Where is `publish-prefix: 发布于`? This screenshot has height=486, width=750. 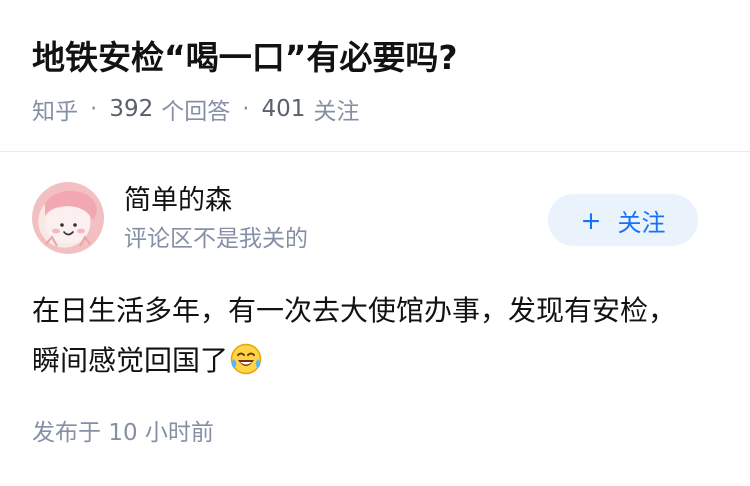
publish-prefix: 发布于 is located at coordinates (66, 433).